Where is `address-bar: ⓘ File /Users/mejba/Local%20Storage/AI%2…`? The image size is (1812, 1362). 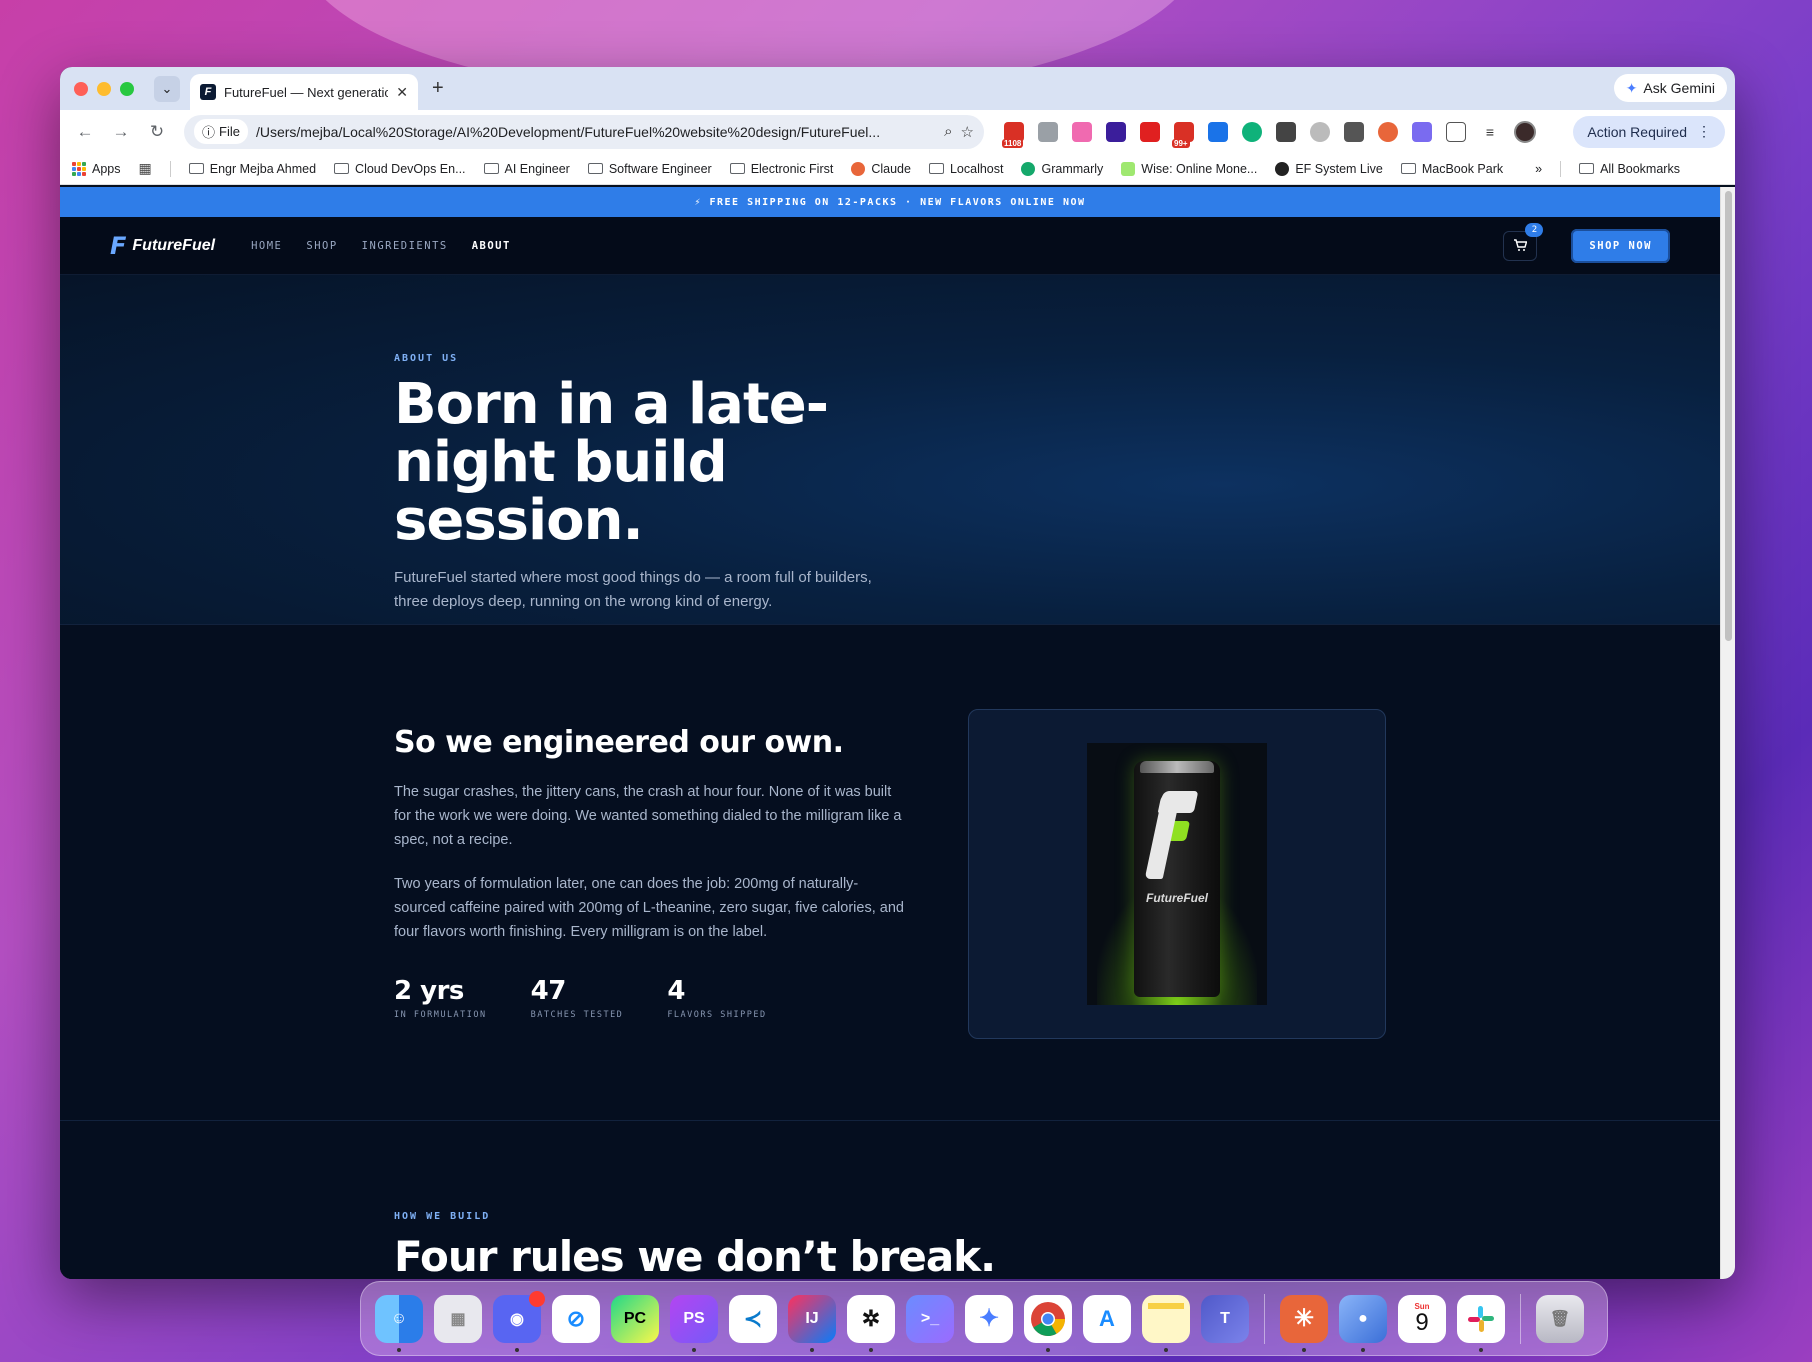
address-bar: ⓘ File /Users/mejba/Local%20Storage/AI%2… is located at coordinates (584, 131).